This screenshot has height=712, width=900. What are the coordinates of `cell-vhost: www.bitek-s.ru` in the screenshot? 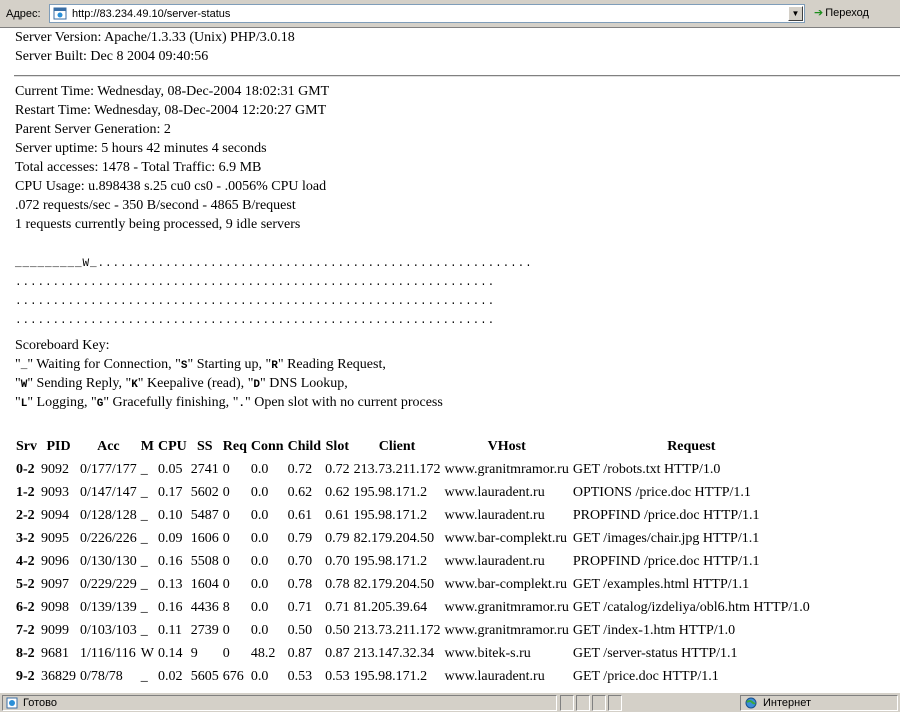 It's located at (487, 653).